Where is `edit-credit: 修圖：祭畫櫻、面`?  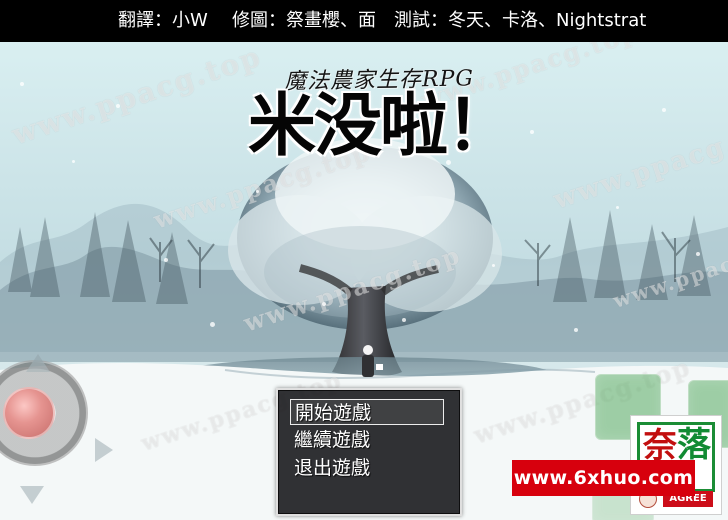
edit-credit: 修圖：祭畫櫻、面 is located at coordinates (304, 21).